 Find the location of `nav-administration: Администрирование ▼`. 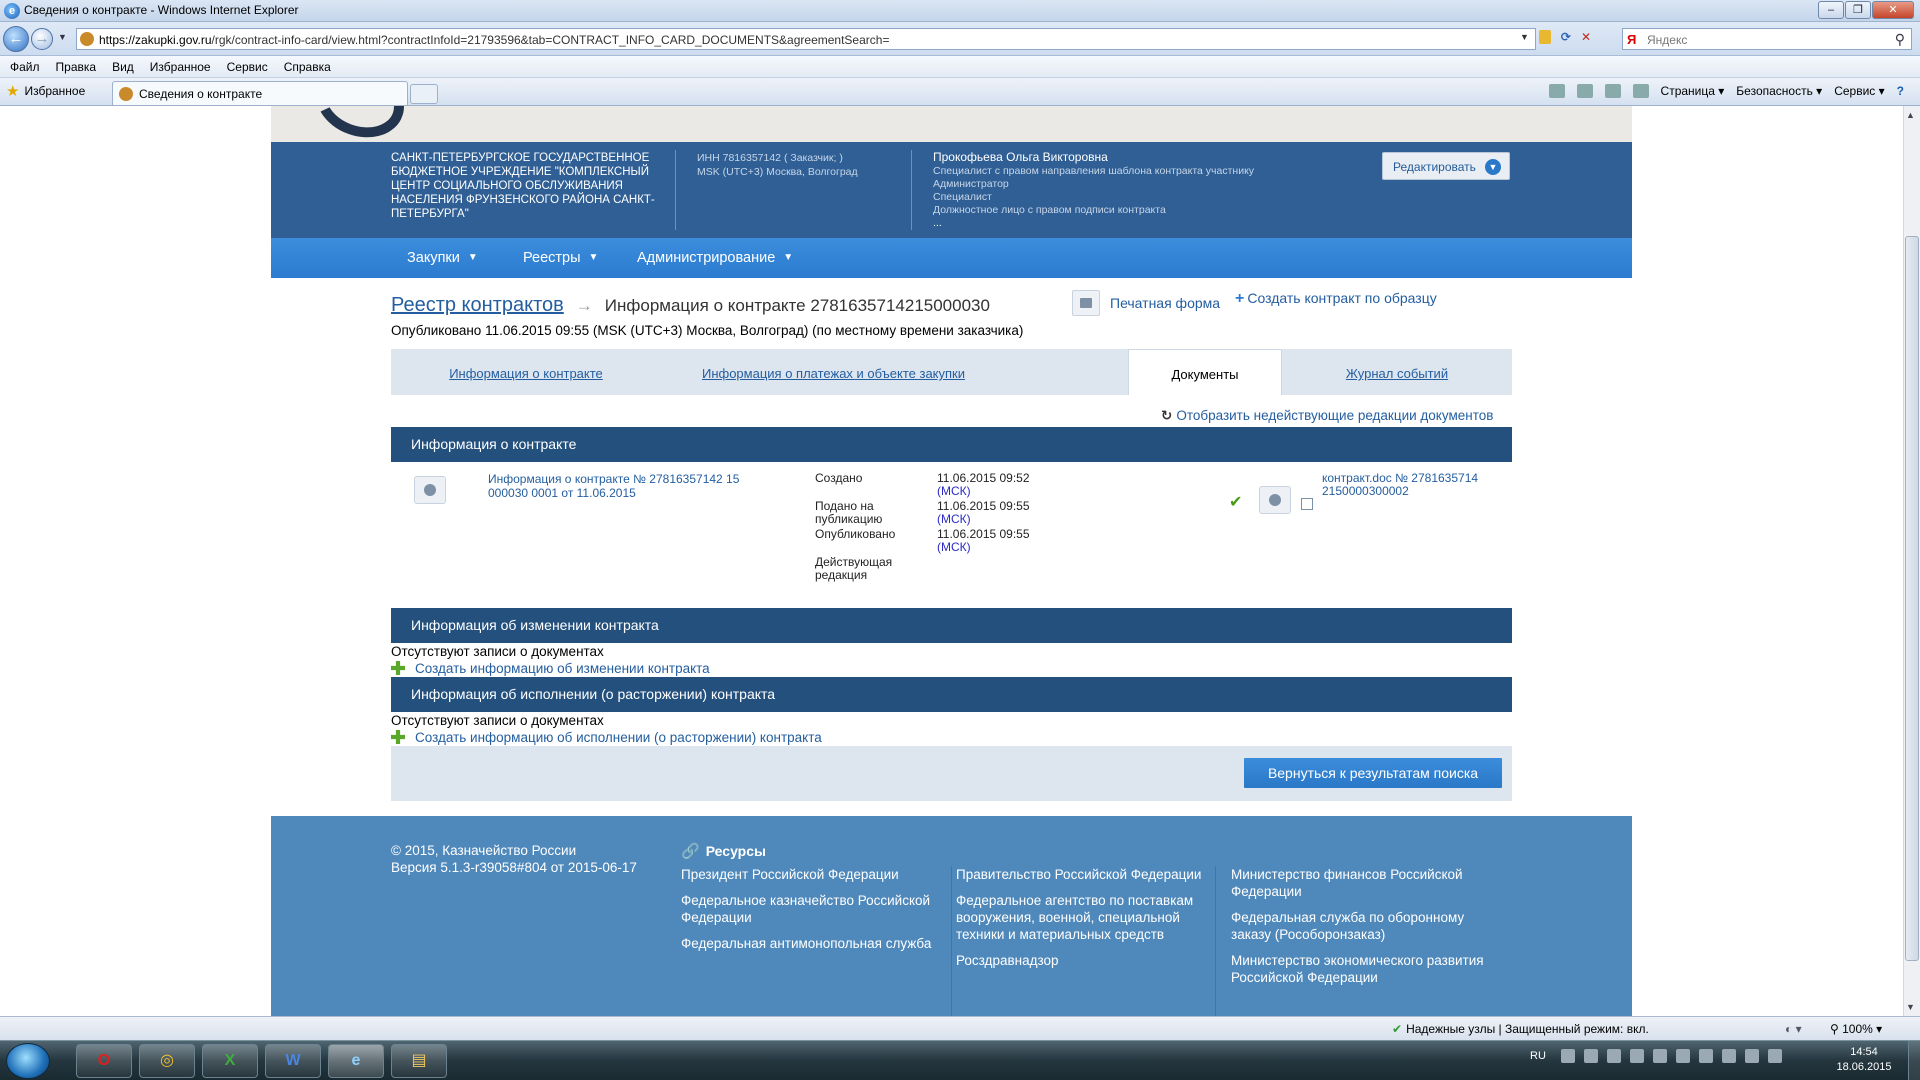

nav-administration: Администрирование ▼ is located at coordinates (715, 258).